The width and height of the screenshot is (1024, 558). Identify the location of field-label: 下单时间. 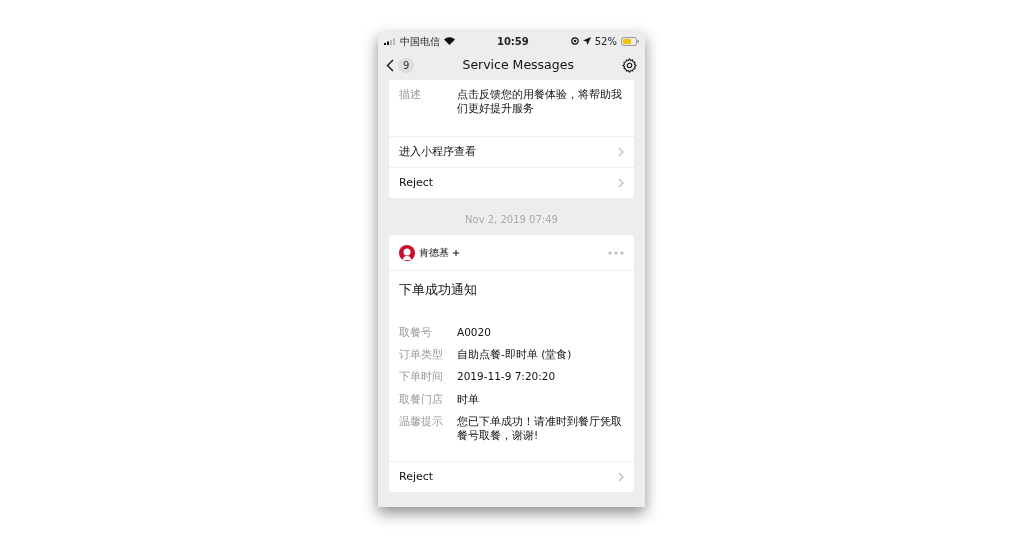
(421, 376).